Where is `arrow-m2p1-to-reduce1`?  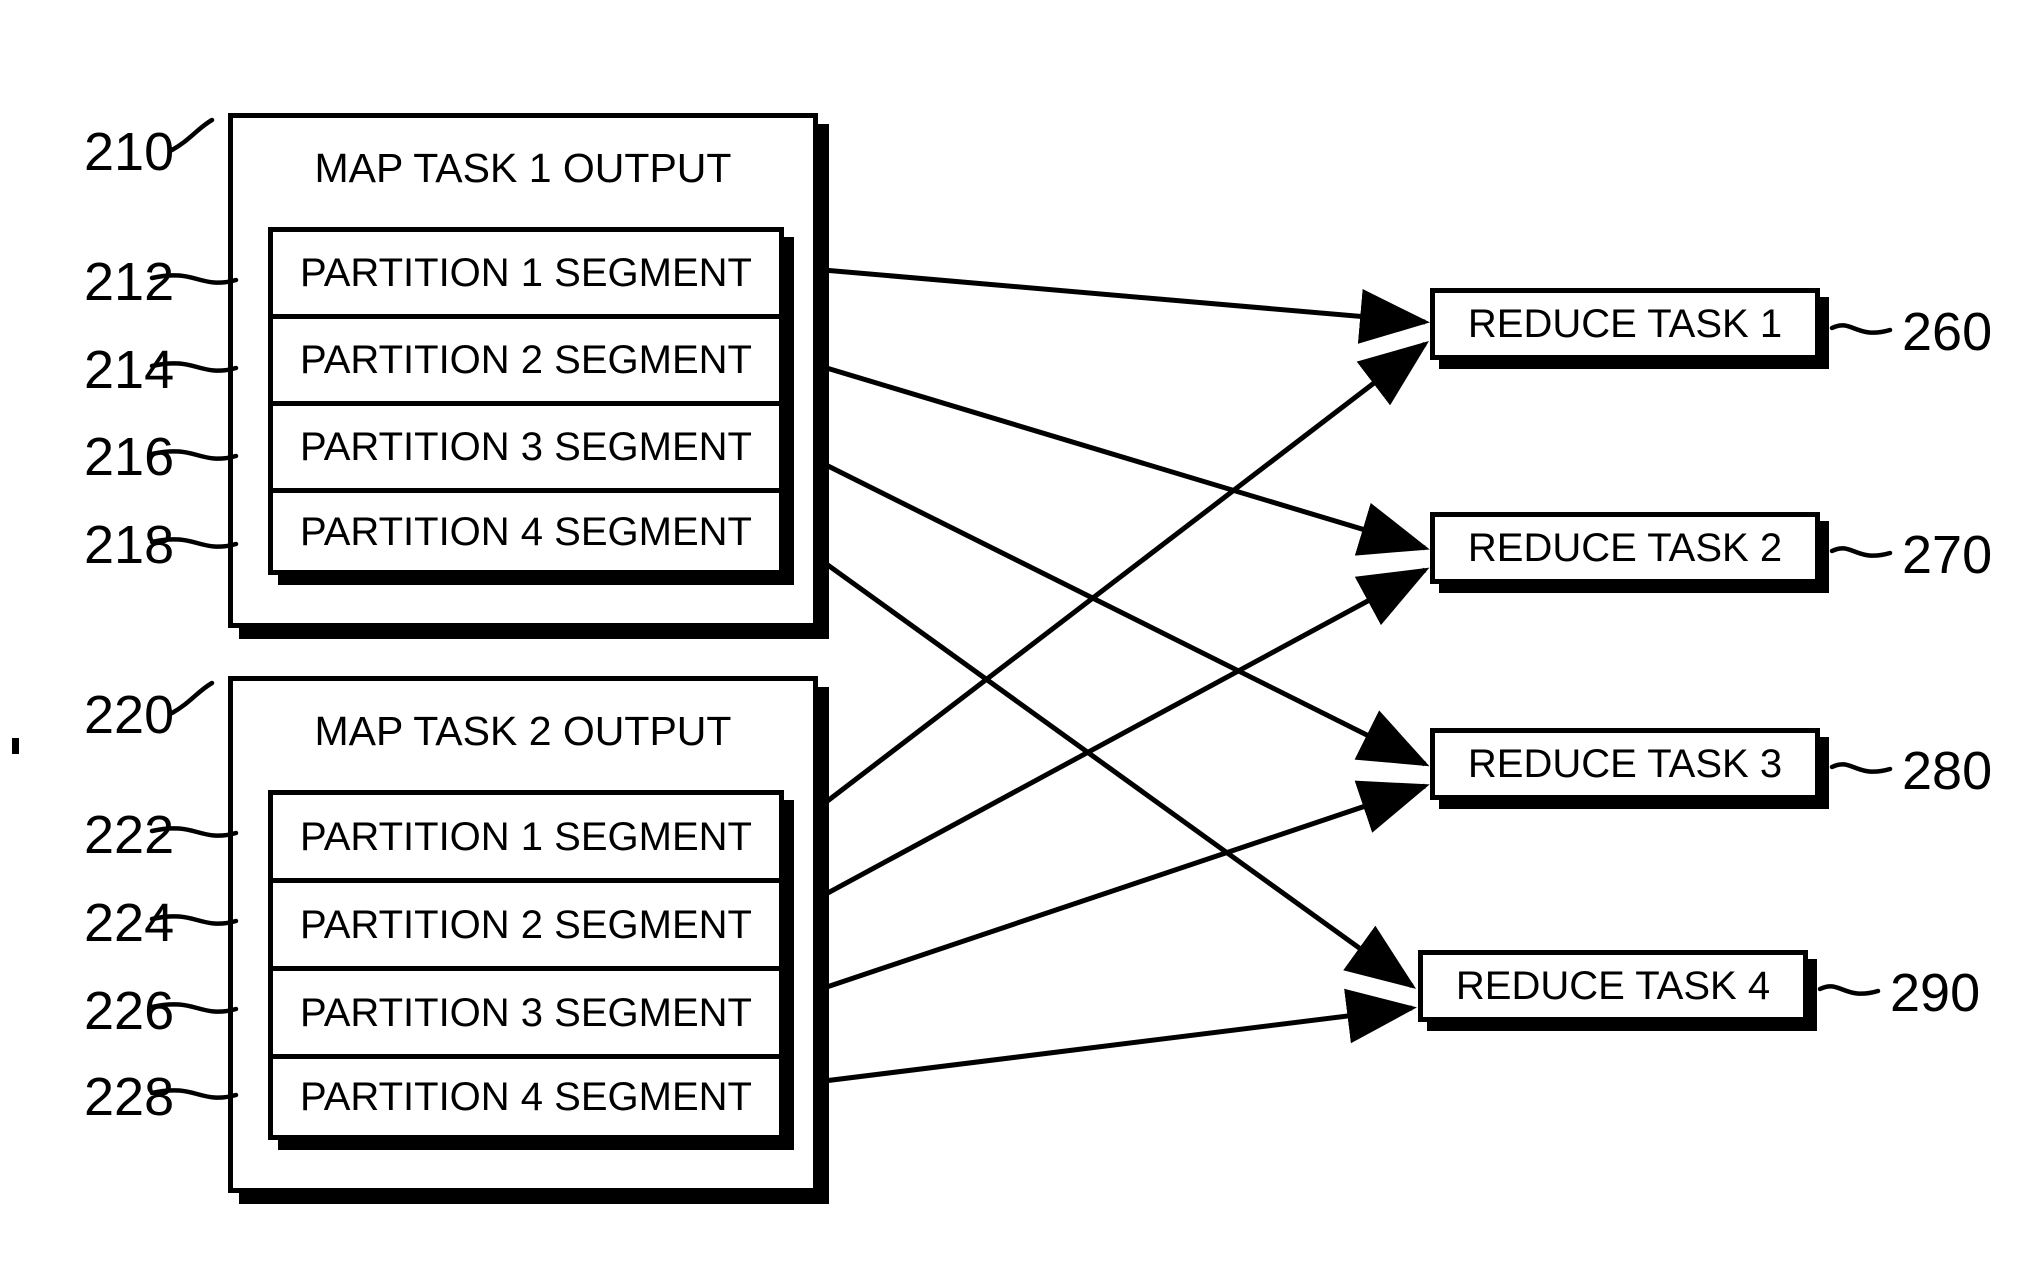
arrow-m2p1-to-reduce1 is located at coordinates (1113, 582).